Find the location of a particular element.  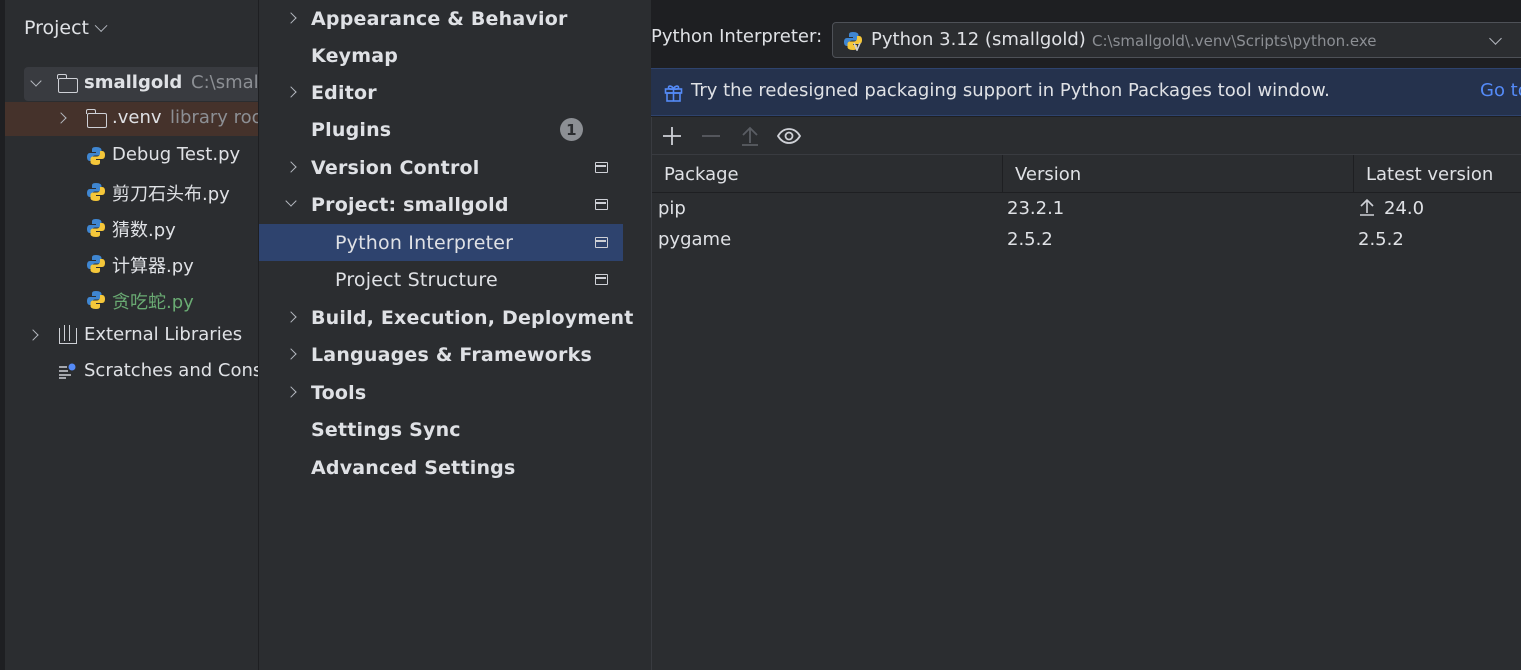

nav-project-smallgold: Project: smallgold is located at coordinates (441, 204).